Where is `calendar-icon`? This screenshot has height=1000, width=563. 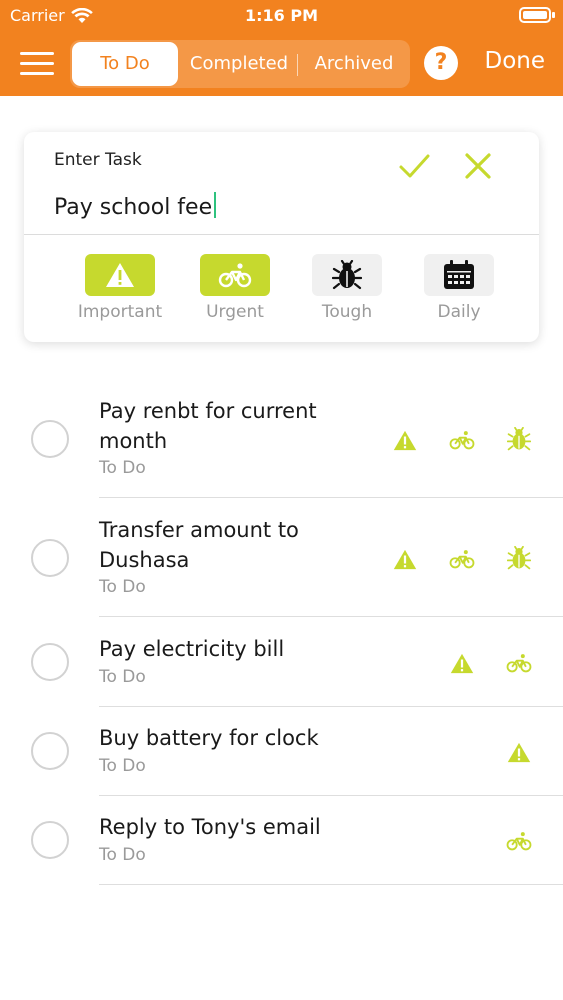
calendar-icon is located at coordinates (459, 274).